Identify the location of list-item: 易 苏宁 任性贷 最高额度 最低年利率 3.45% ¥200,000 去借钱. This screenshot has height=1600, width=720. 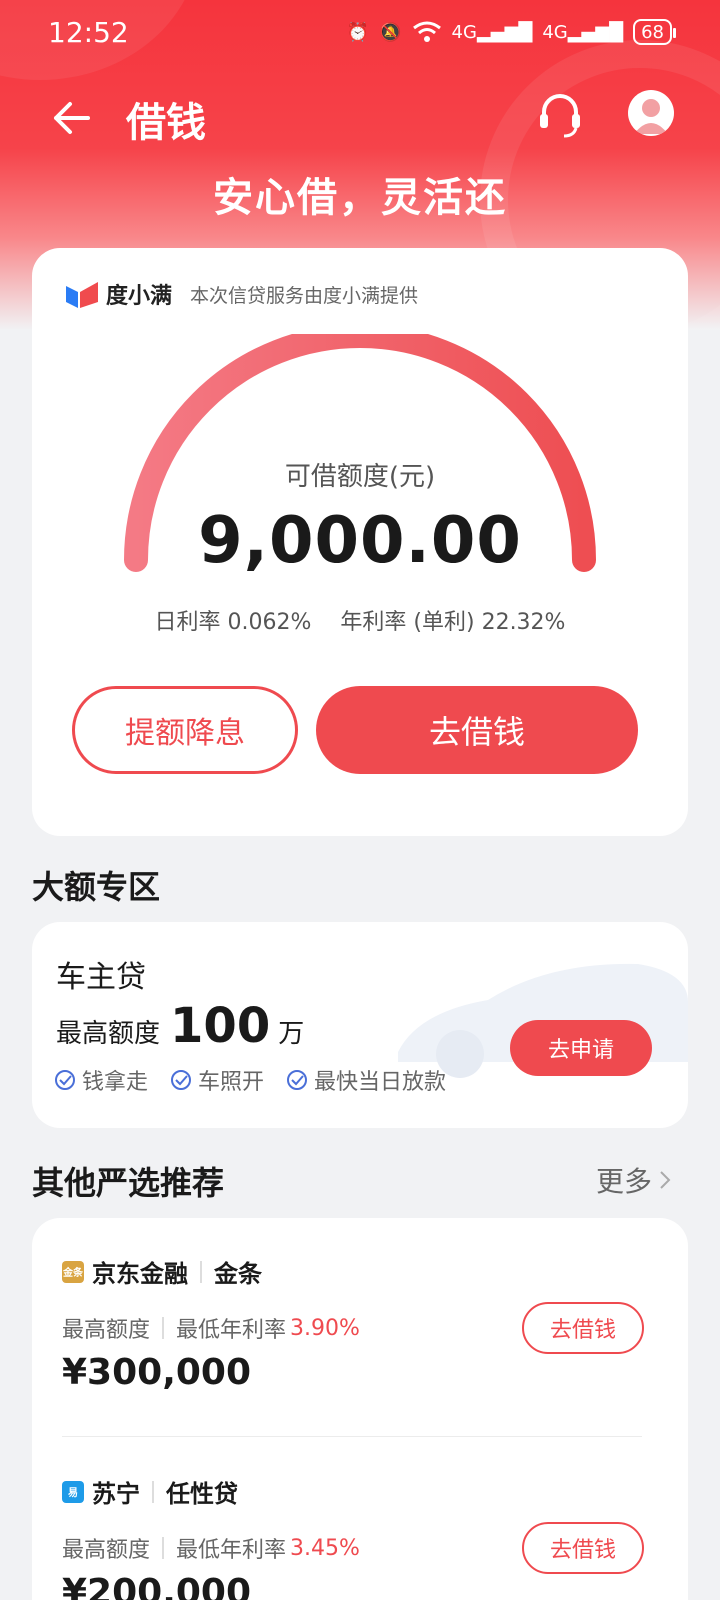
(360, 1519).